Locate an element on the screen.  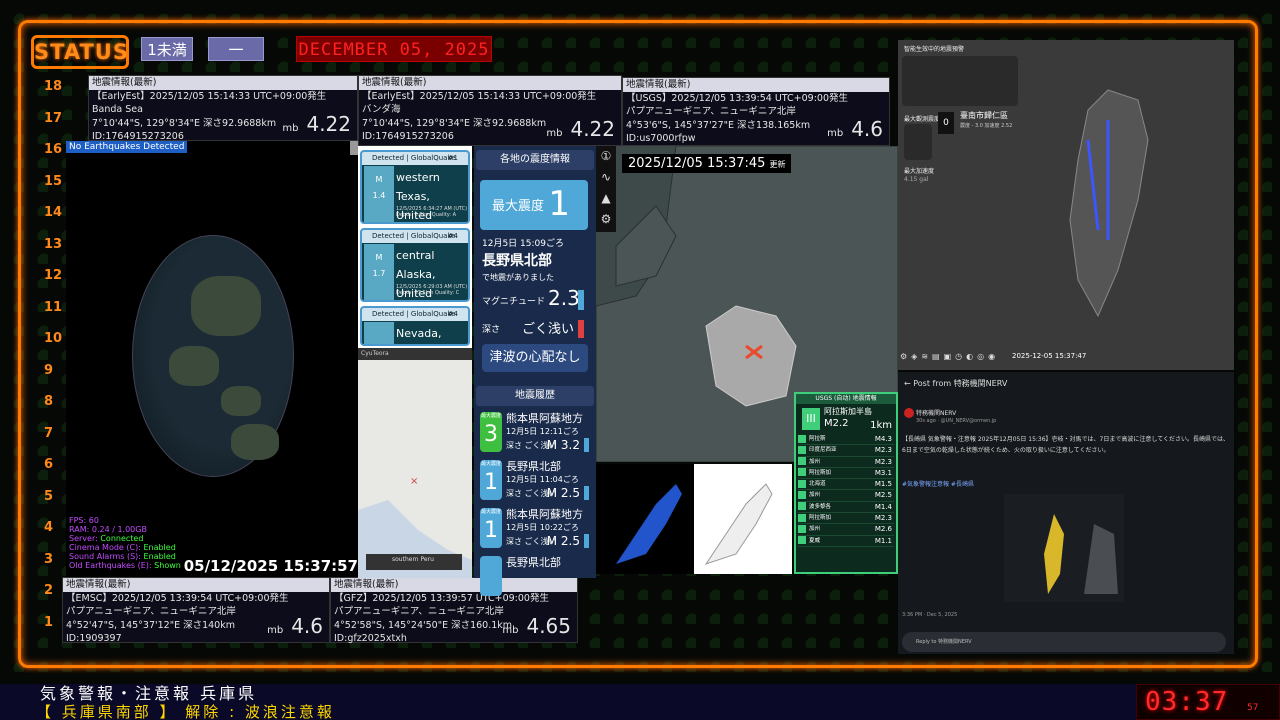
map-time: 2025/12/05 15:37:45 is located at coordinates (697, 163).